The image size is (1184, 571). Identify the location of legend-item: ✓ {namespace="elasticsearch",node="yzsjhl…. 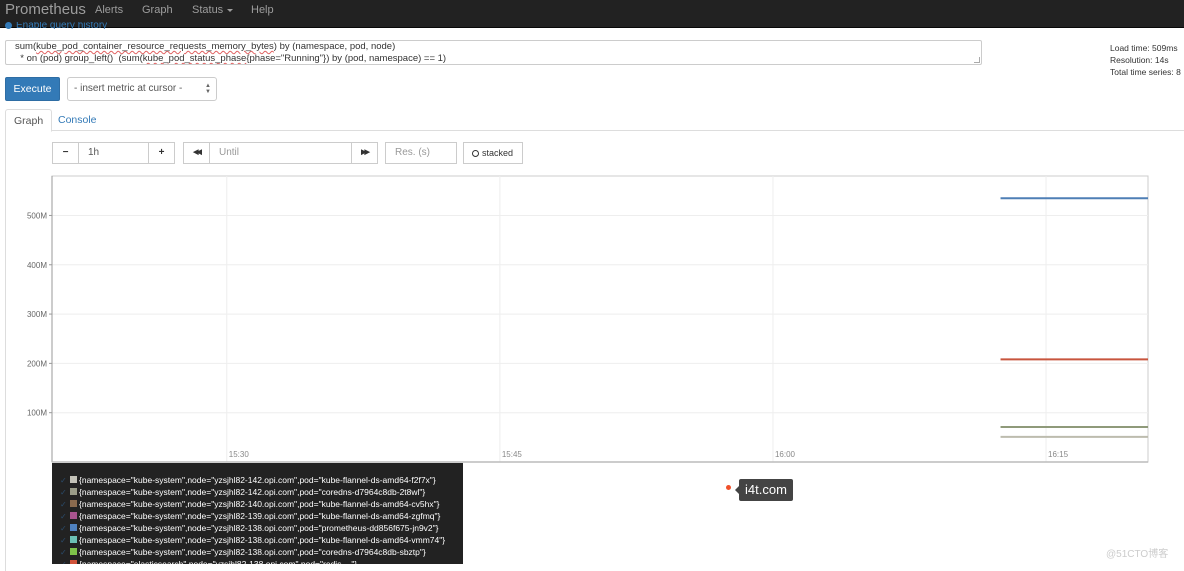
(257, 561).